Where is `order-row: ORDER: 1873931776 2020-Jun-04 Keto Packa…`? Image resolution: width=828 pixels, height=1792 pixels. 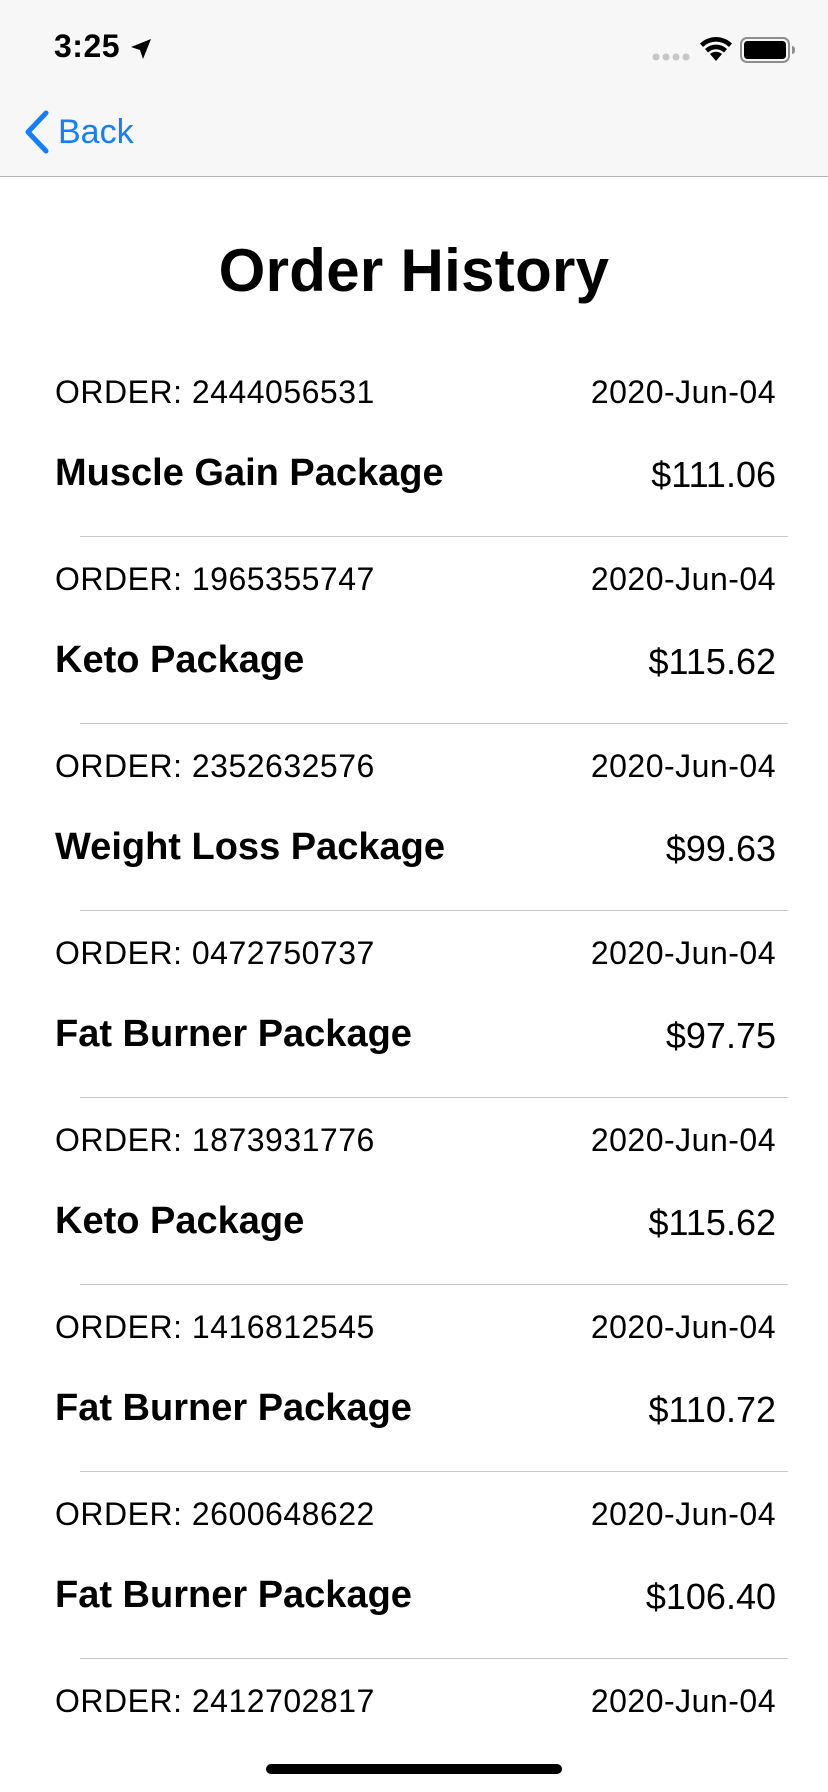 order-row: ORDER: 1873931776 2020-Jun-04 Keto Packa… is located at coordinates (414, 1191).